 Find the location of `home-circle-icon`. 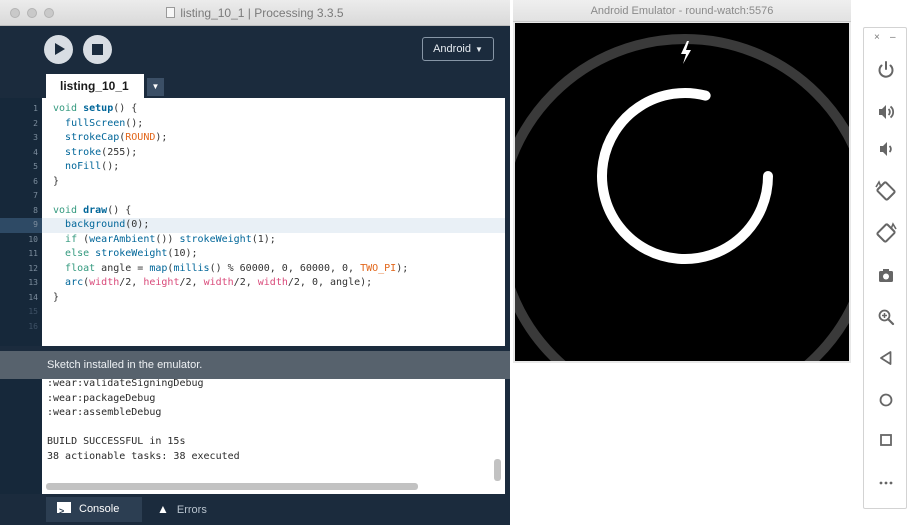

home-circle-icon is located at coordinates (886, 400).